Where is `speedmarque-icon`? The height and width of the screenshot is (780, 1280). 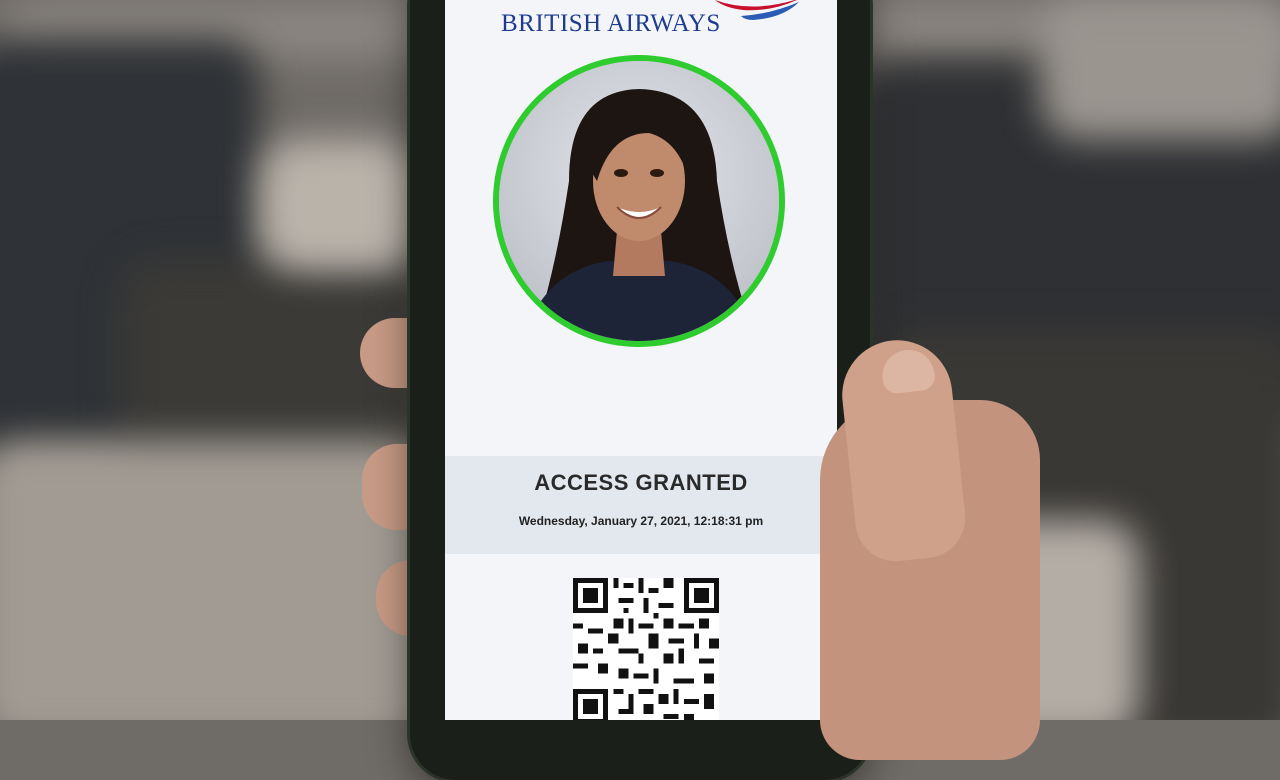 speedmarque-icon is located at coordinates (757, 10).